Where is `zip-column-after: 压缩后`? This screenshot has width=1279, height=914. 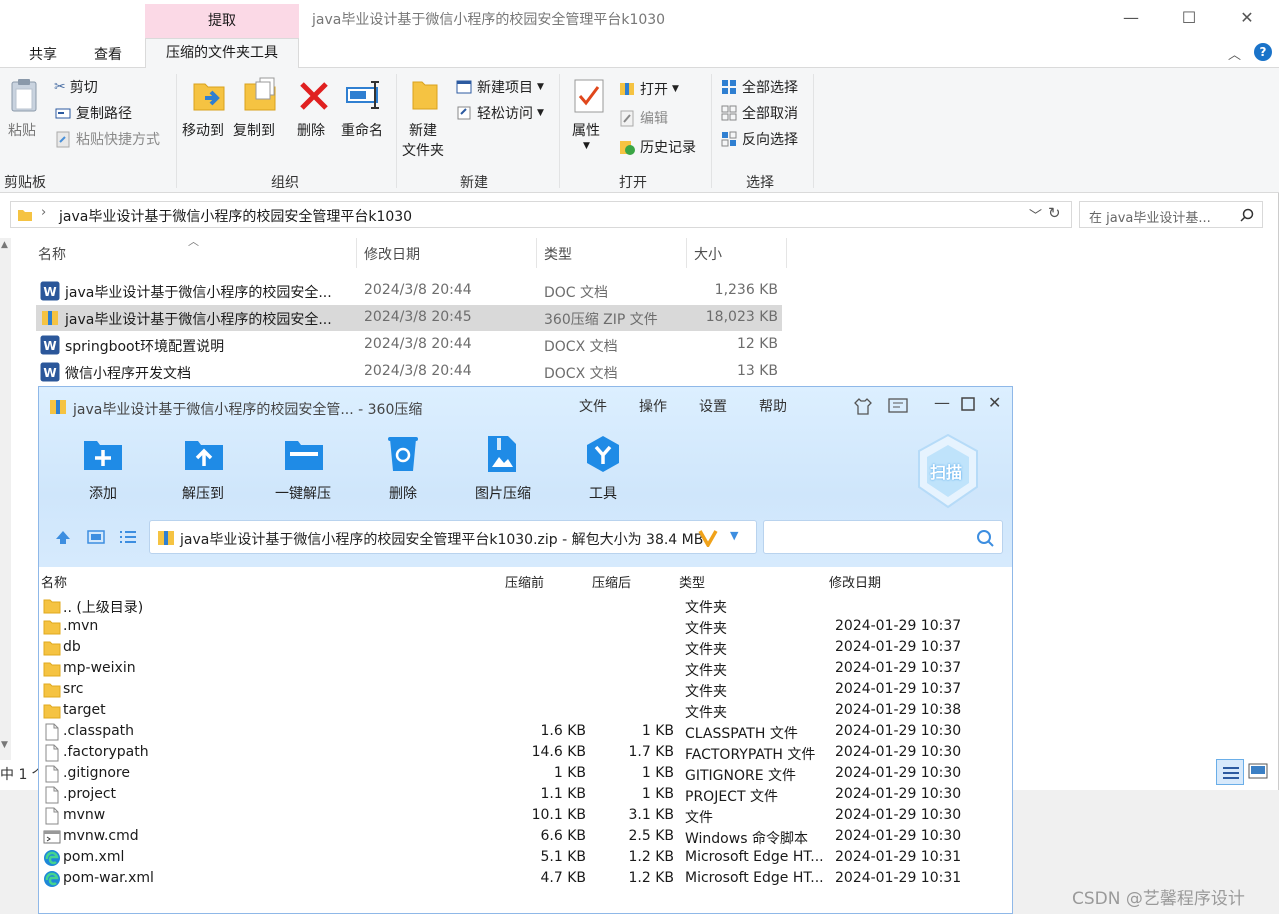 zip-column-after: 压缩后 is located at coordinates (611, 581).